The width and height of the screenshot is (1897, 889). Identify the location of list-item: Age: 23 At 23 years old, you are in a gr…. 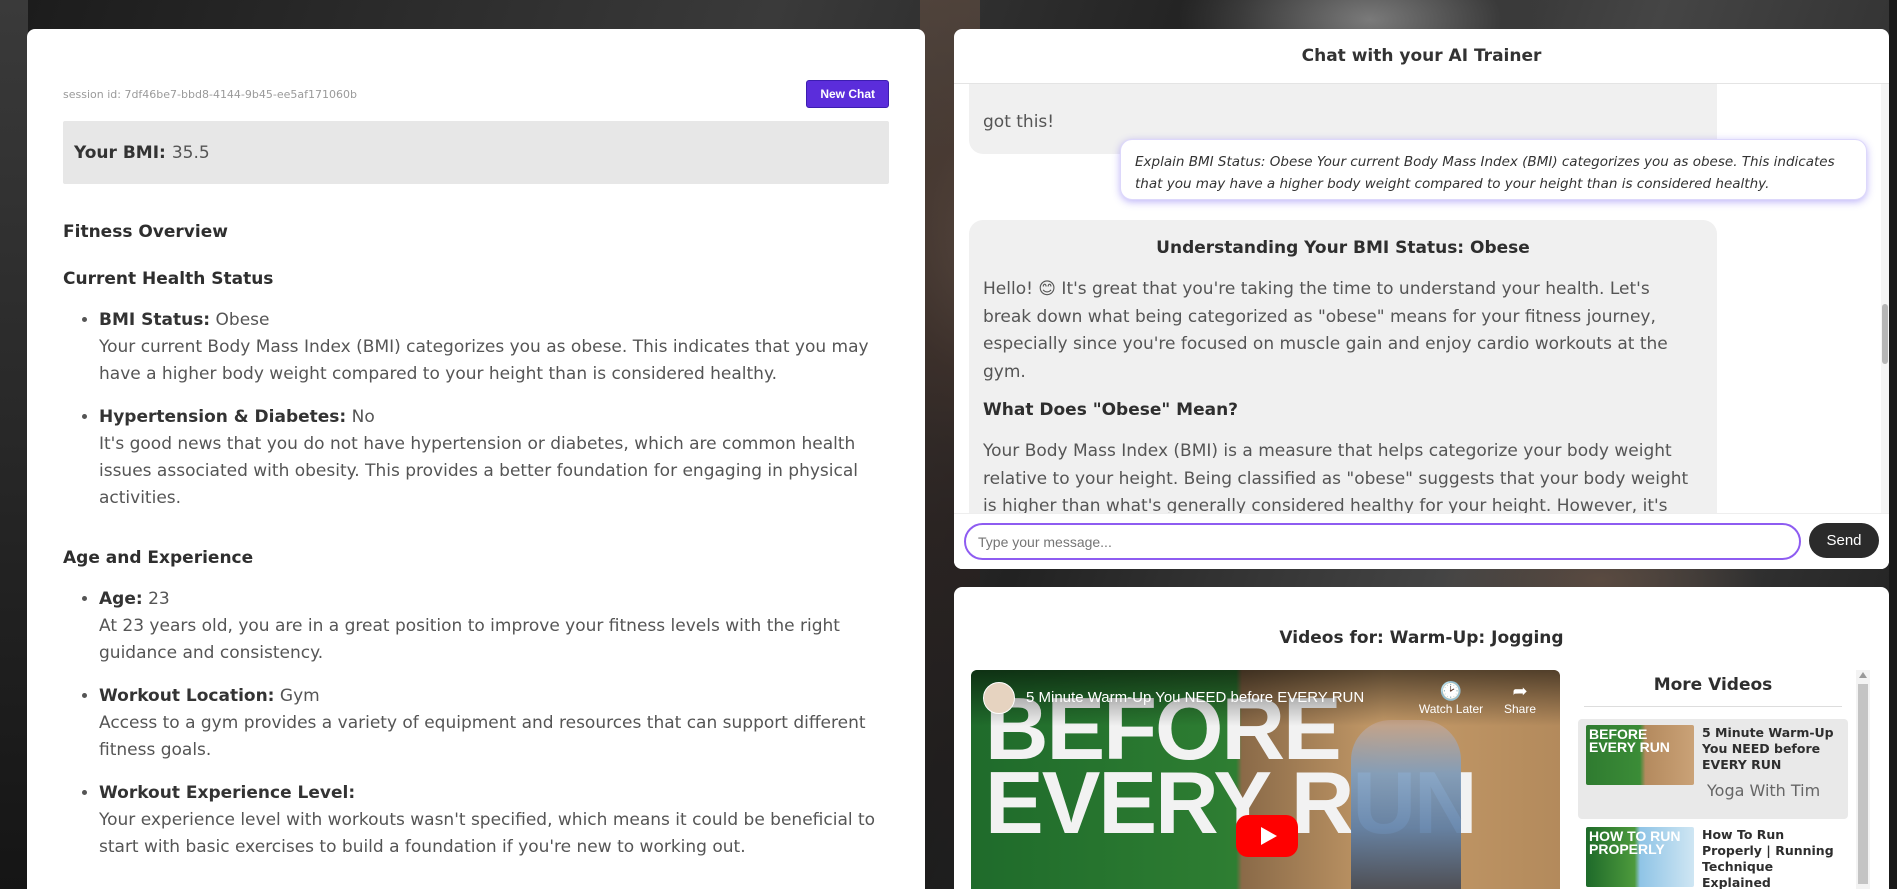
(494, 626).